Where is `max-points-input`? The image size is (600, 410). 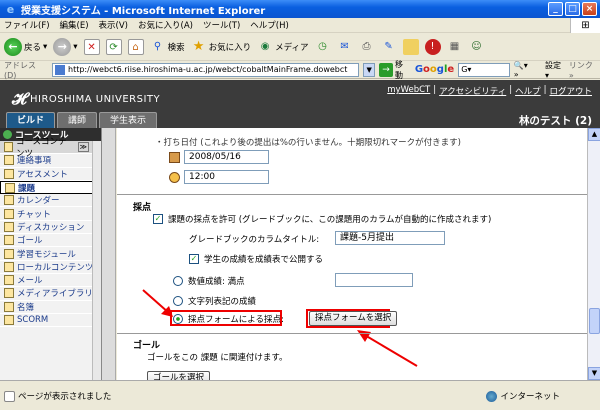
max-points-input is located at coordinates (374, 280).